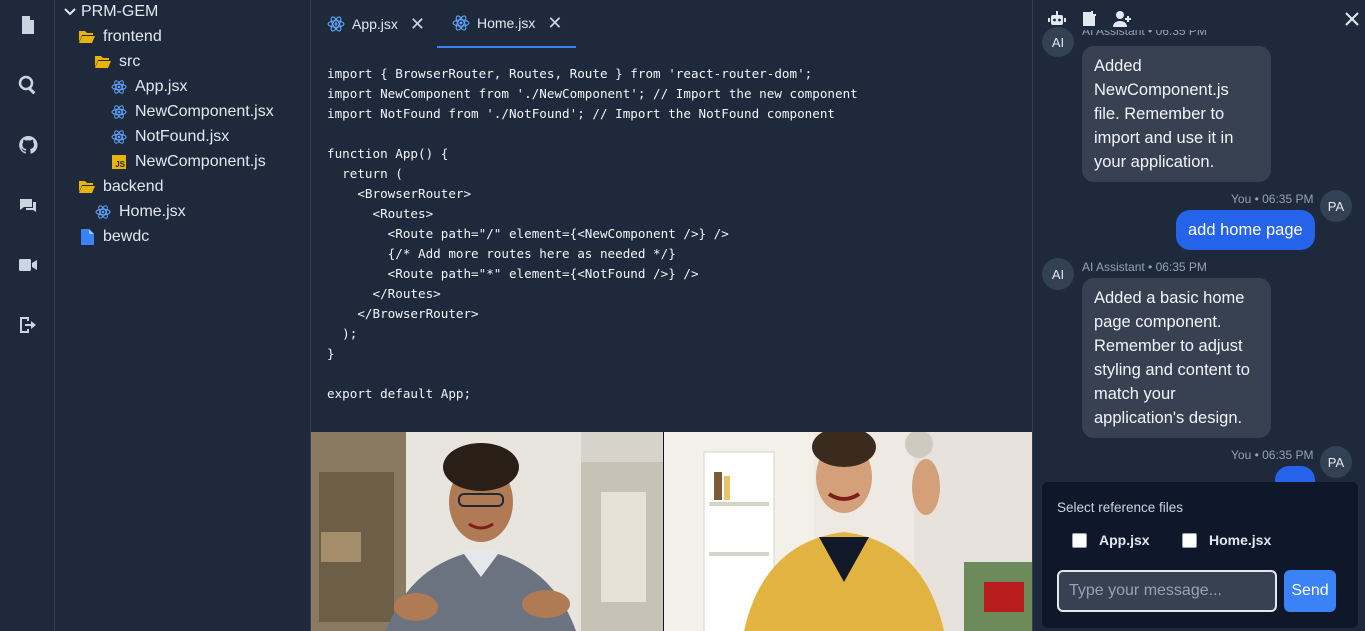 Image resolution: width=1365 pixels, height=631 pixels. Describe the element at coordinates (70, 12) in the screenshot. I see `chevron-down-icon` at that location.